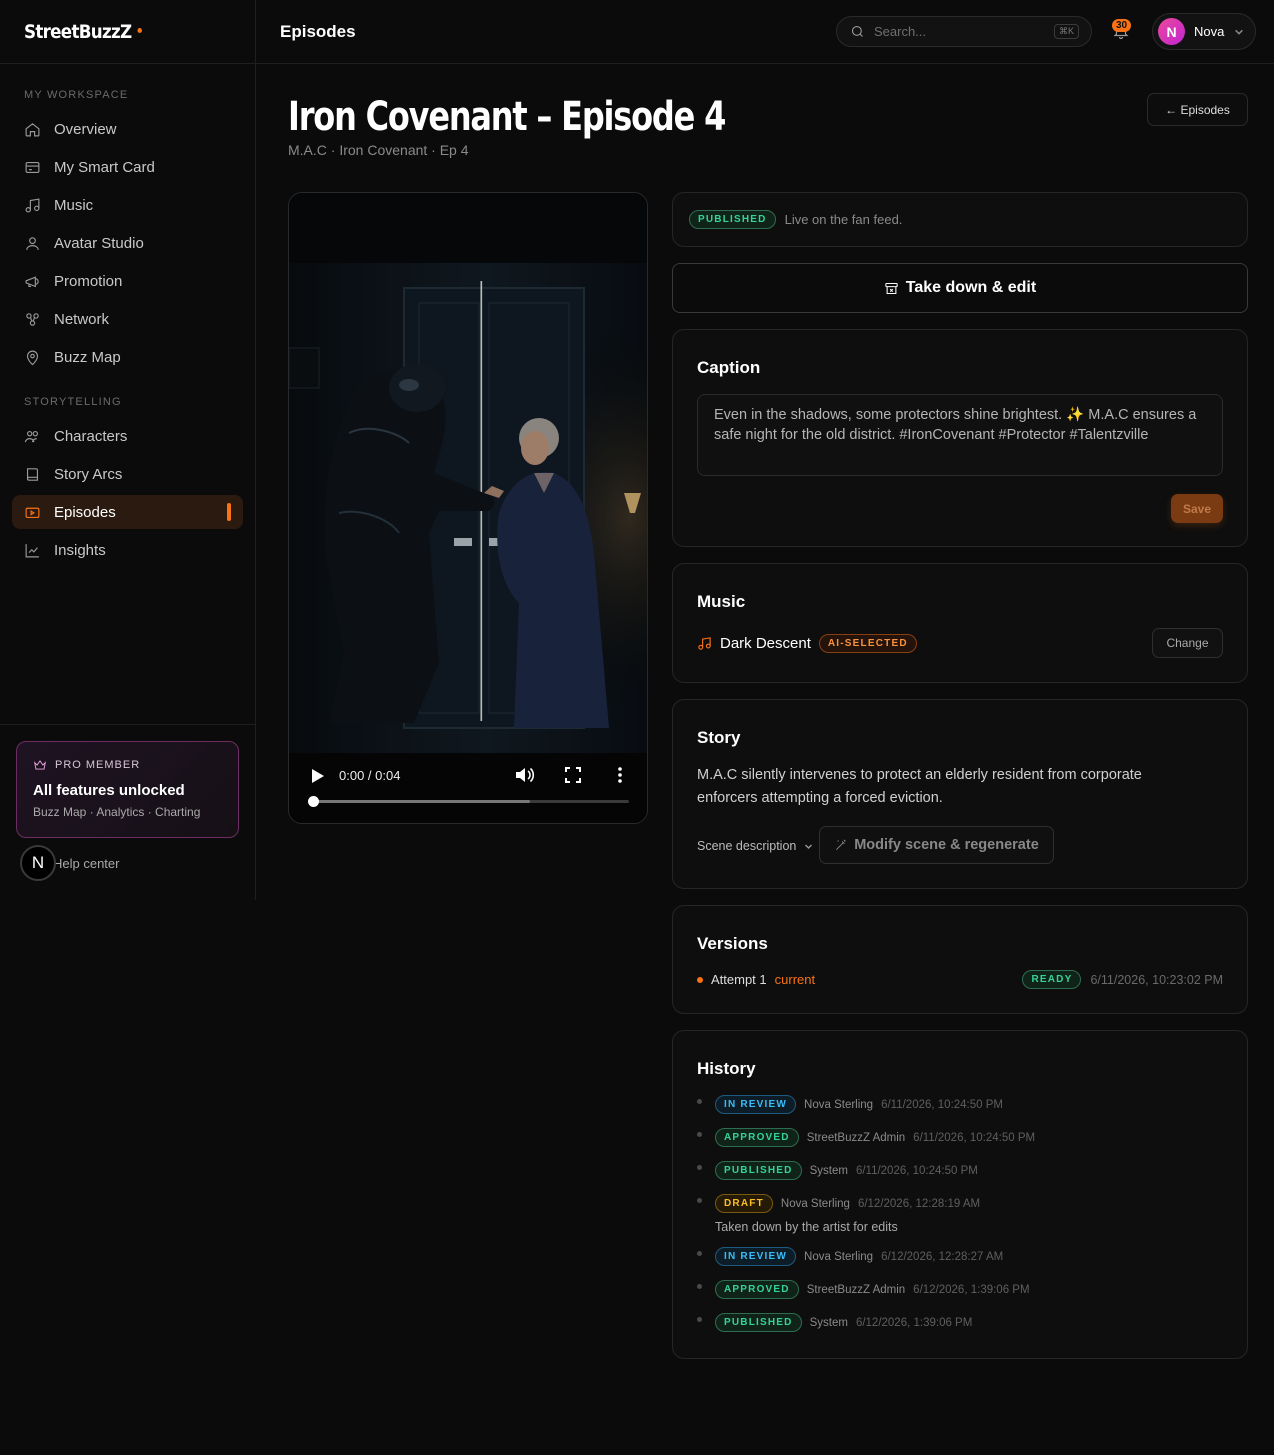 Image resolution: width=1274 pixels, height=1455 pixels. What do you see at coordinates (313, 801) in the screenshot?
I see `progress-thumb` at bounding box center [313, 801].